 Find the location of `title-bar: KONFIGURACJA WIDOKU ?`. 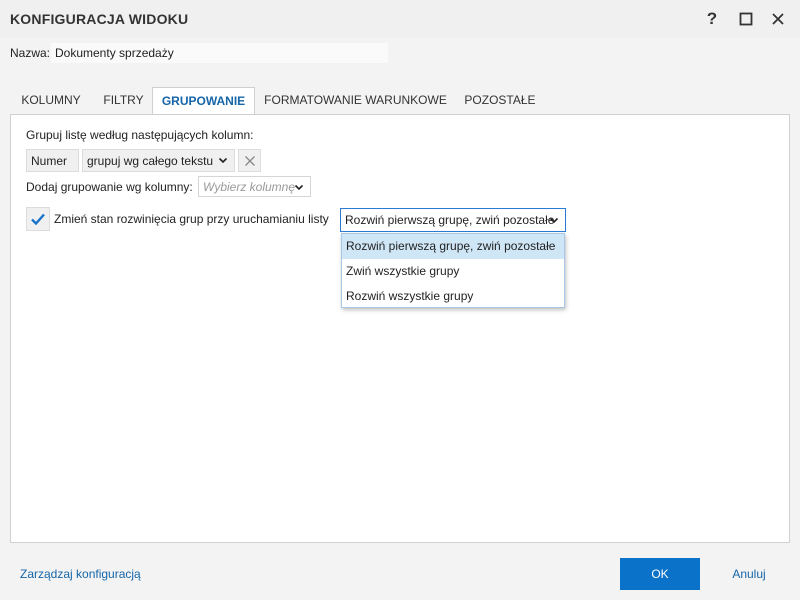

title-bar: KONFIGURACJA WIDOKU ? is located at coordinates (400, 19).